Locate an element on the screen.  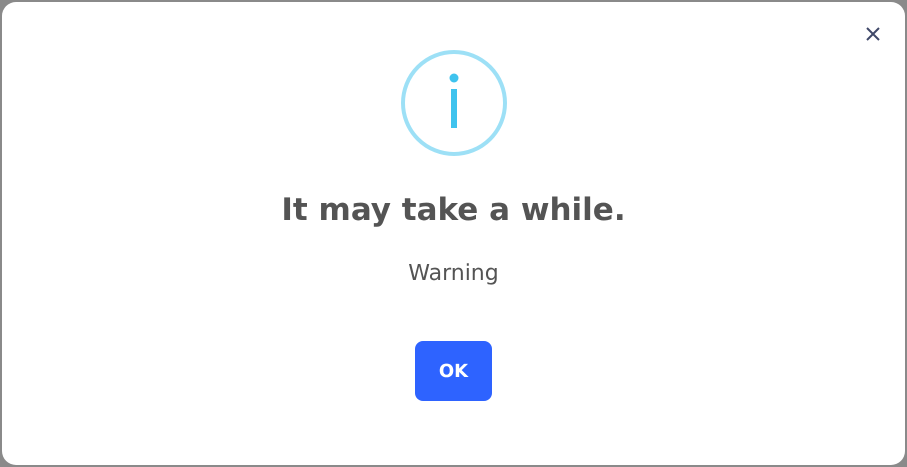
ok-button: OK is located at coordinates (453, 371).